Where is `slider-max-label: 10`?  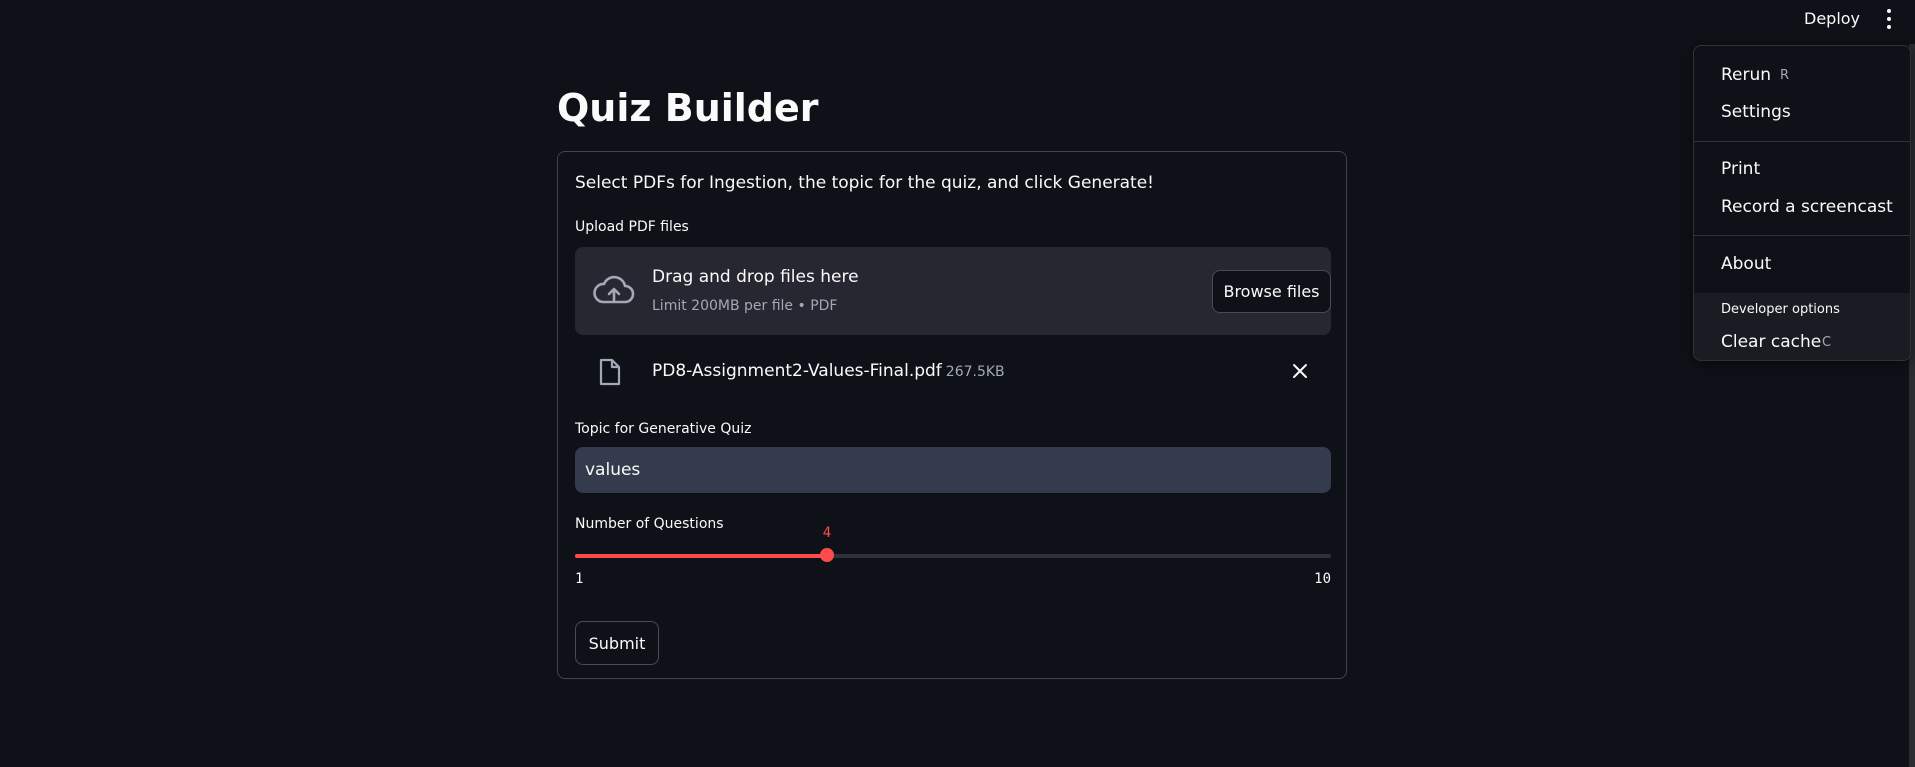 slider-max-label: 10 is located at coordinates (1322, 579).